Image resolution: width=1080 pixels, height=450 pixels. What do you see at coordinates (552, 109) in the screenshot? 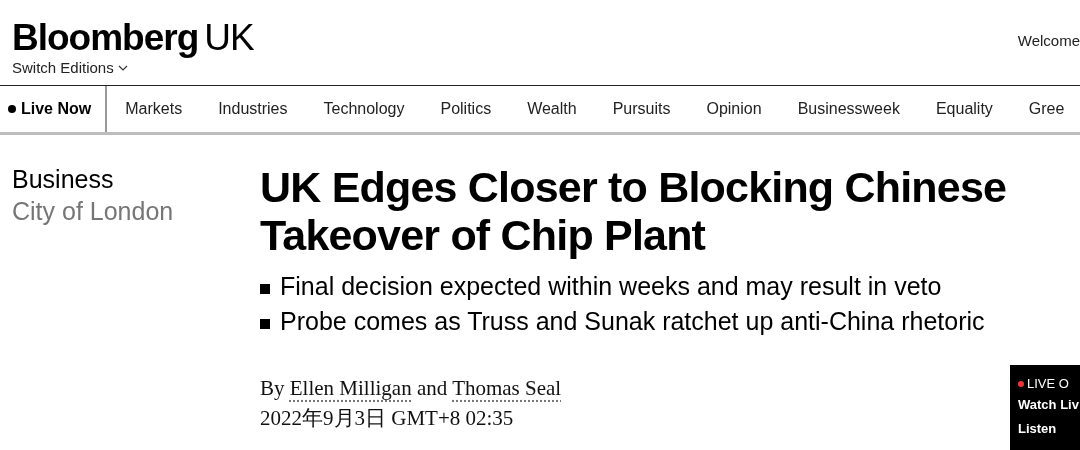
I see `nav-link: Wealth` at bounding box center [552, 109].